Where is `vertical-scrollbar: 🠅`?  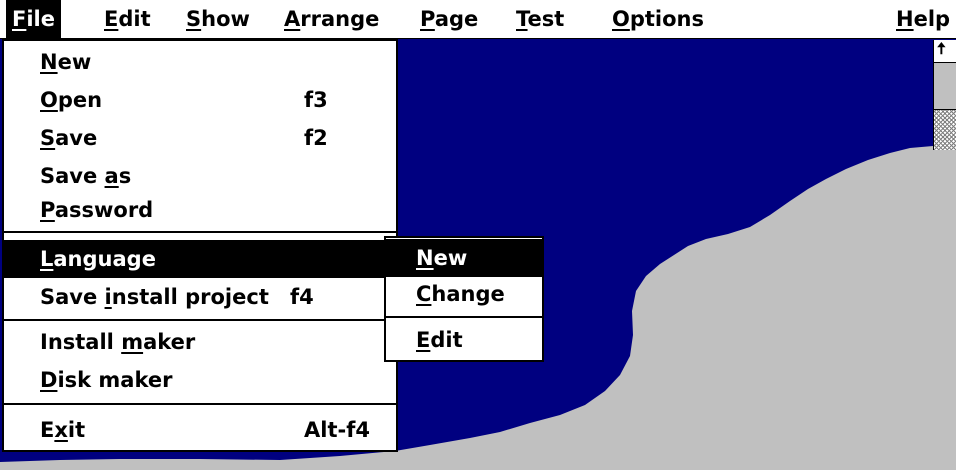
vertical-scrollbar: 🠅 is located at coordinates (944, 94).